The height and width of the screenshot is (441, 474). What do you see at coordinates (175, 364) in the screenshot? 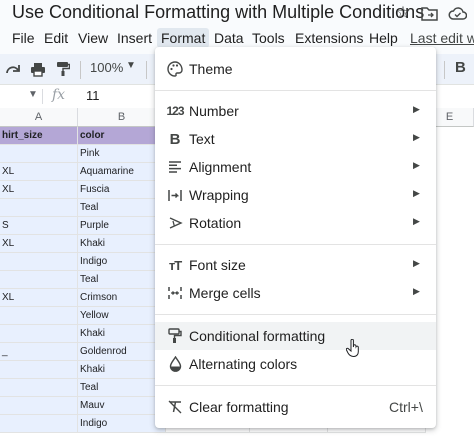
I see `color-drop-icon` at bounding box center [175, 364].